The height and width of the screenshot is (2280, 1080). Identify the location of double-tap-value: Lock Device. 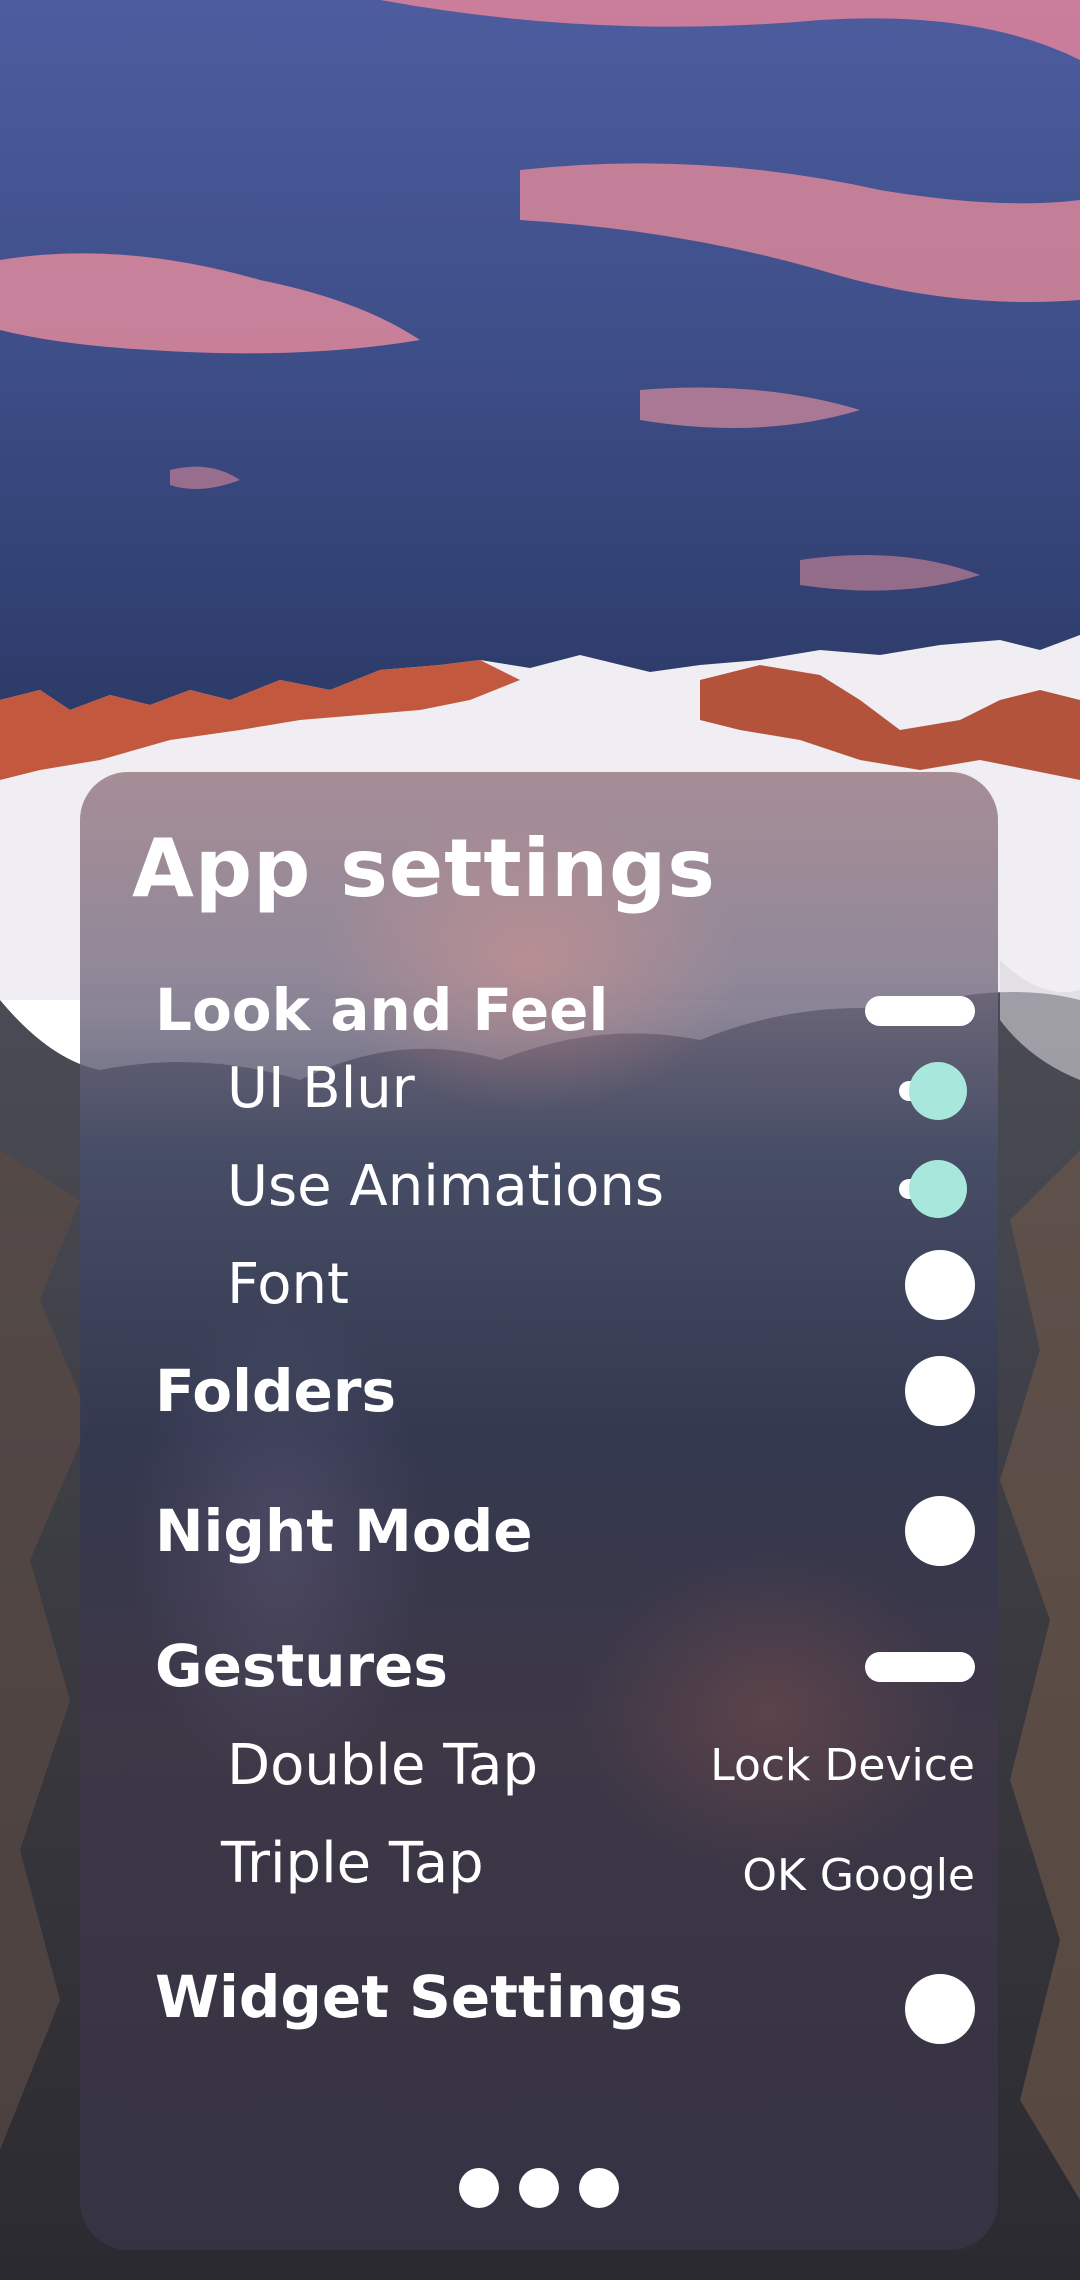
(842, 1766).